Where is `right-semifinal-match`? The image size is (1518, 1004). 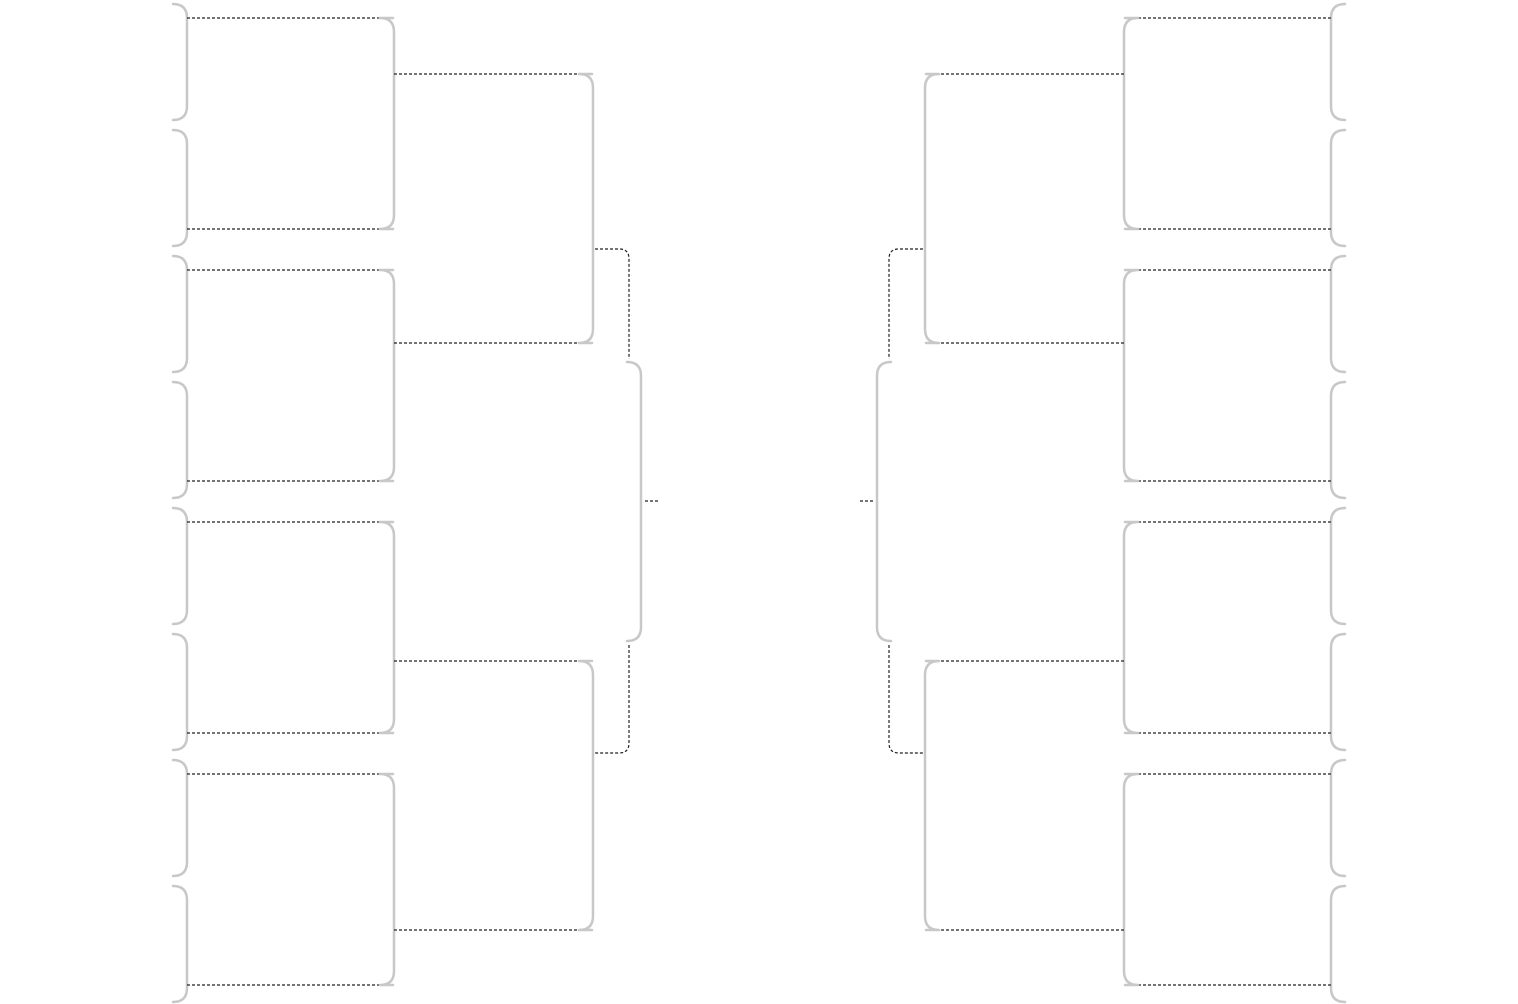 right-semifinal-match is located at coordinates (884, 501).